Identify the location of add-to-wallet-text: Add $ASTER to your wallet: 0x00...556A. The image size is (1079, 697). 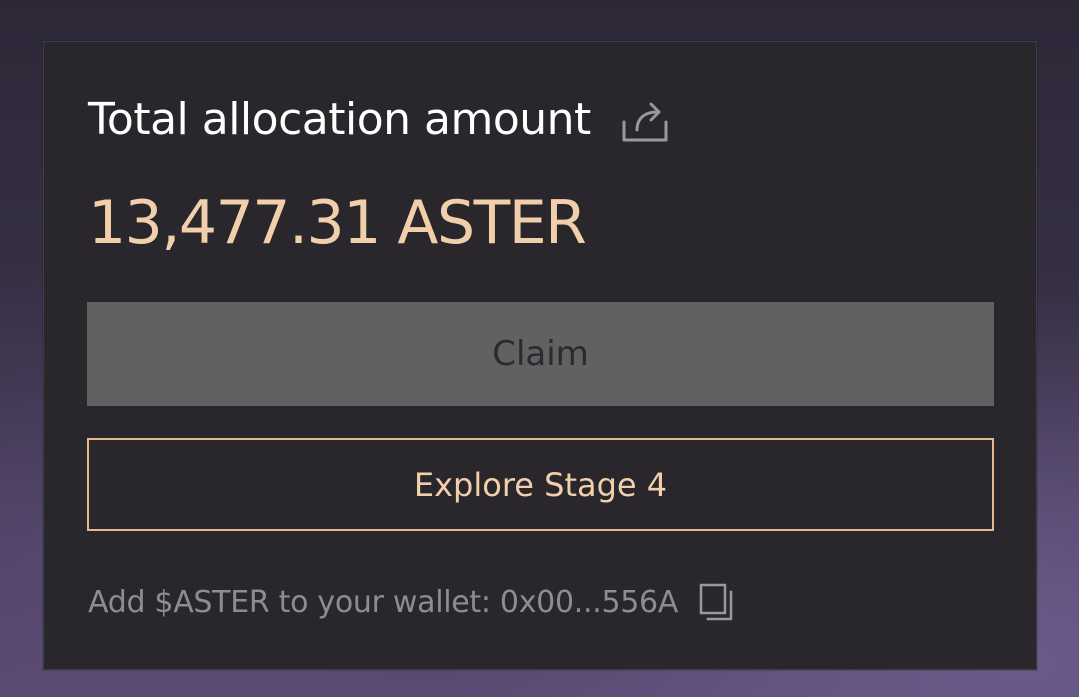
(383, 602).